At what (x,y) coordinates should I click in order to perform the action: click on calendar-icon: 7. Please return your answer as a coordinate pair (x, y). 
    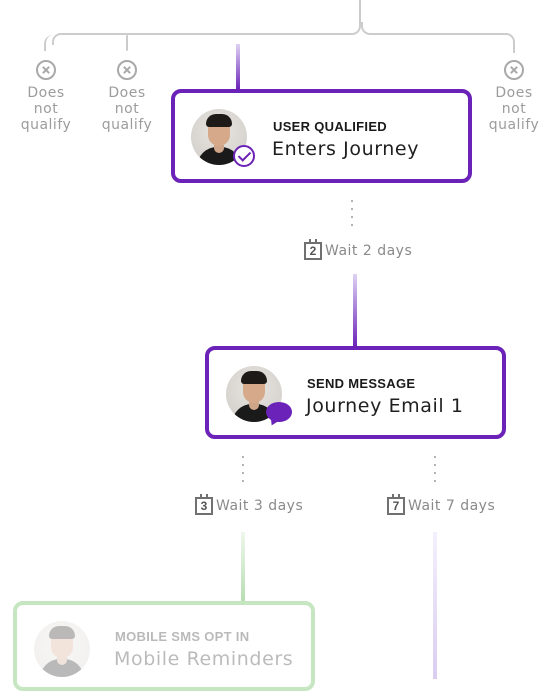
    Looking at the image, I should click on (396, 504).